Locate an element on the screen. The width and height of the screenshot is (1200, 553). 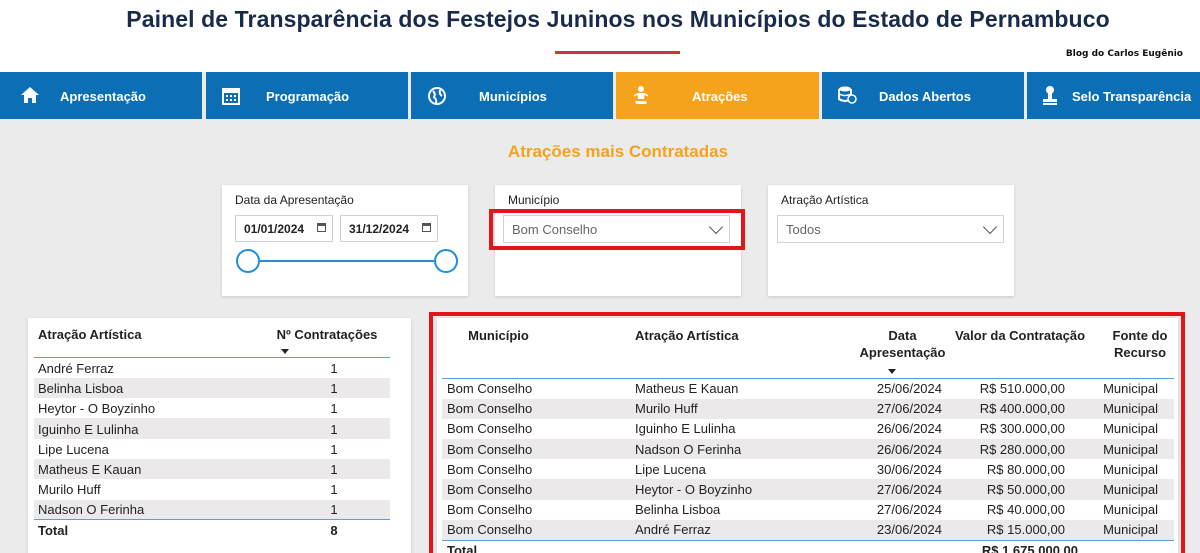
tab-label: Selo Transparência is located at coordinates (1132, 96).